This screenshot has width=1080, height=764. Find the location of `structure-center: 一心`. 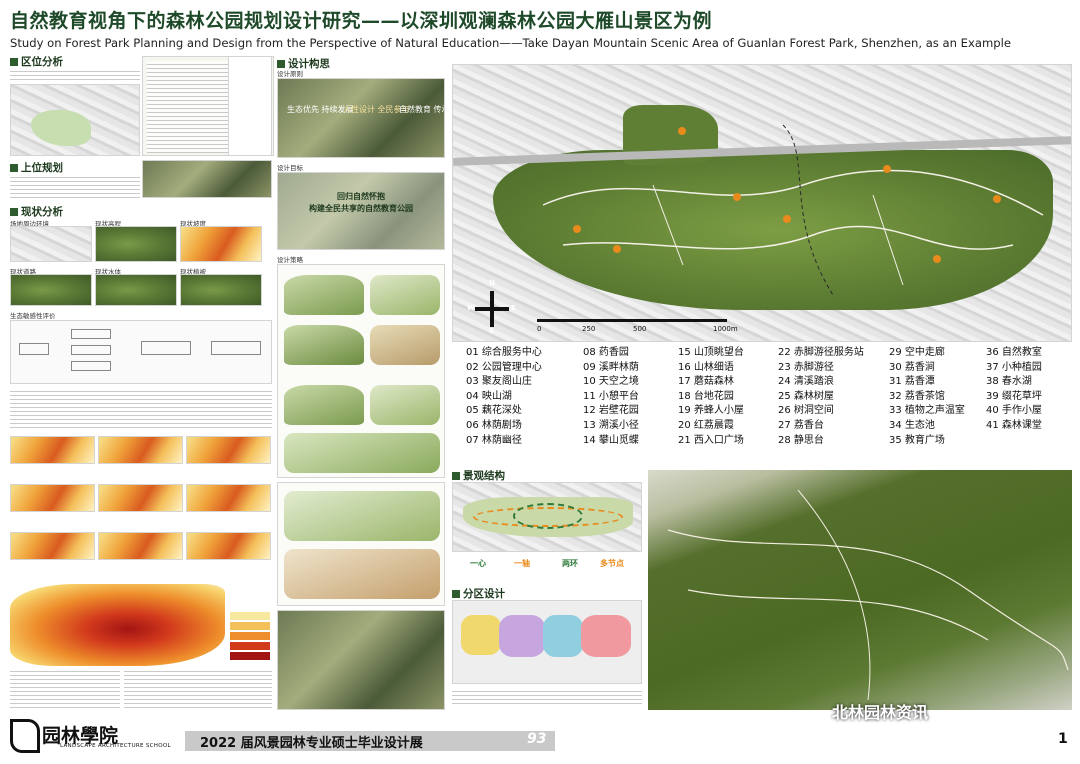

structure-center: 一心 is located at coordinates (478, 563).